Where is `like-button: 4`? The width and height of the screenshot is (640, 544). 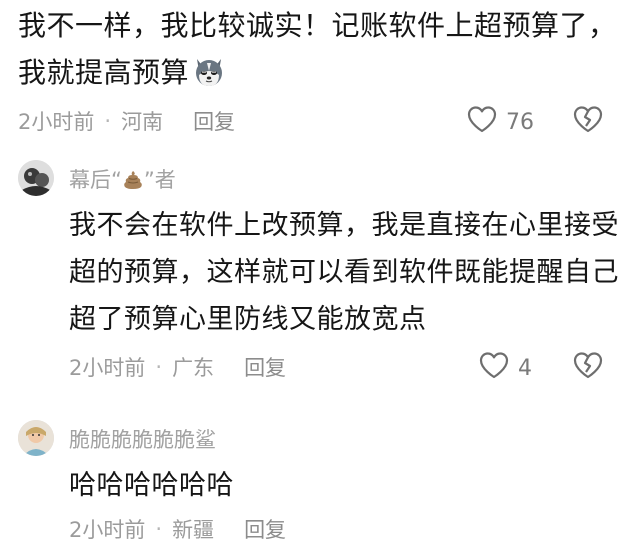 like-button: 4 is located at coordinates (505, 368).